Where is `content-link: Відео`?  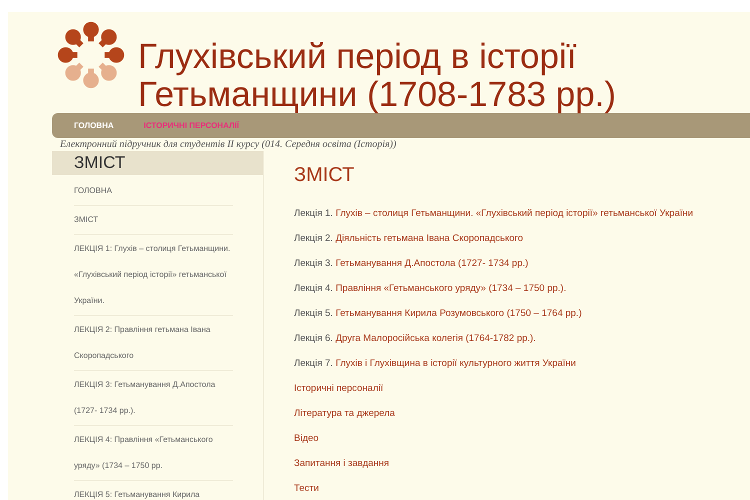
content-link: Відео is located at coordinates (494, 438).